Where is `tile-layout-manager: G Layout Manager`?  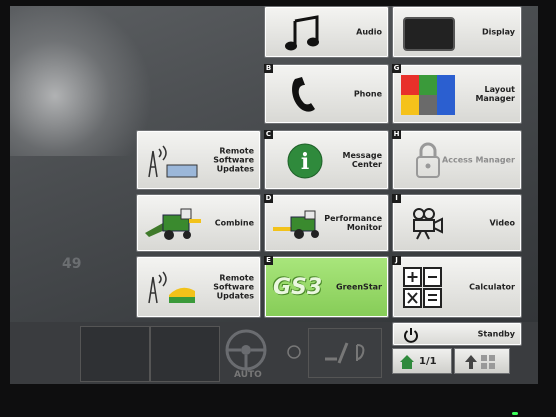 tile-layout-manager: G Layout Manager is located at coordinates (457, 94).